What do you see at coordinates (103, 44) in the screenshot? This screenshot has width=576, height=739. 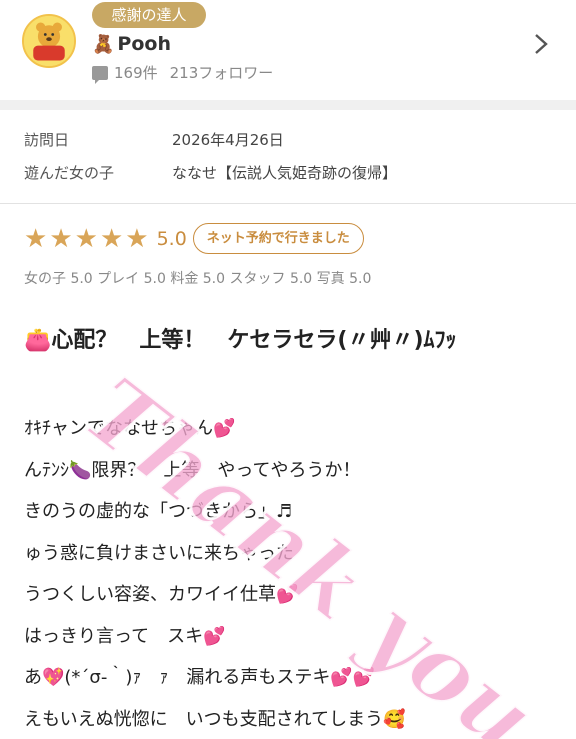 I see `bear-icon: 🧸` at bounding box center [103, 44].